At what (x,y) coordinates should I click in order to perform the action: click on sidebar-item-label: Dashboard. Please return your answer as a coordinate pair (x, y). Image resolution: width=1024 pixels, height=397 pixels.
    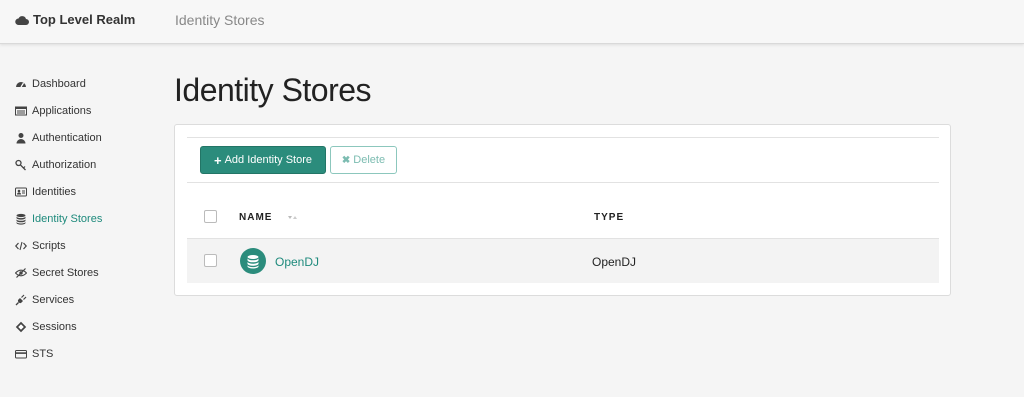
    Looking at the image, I should click on (59, 83).